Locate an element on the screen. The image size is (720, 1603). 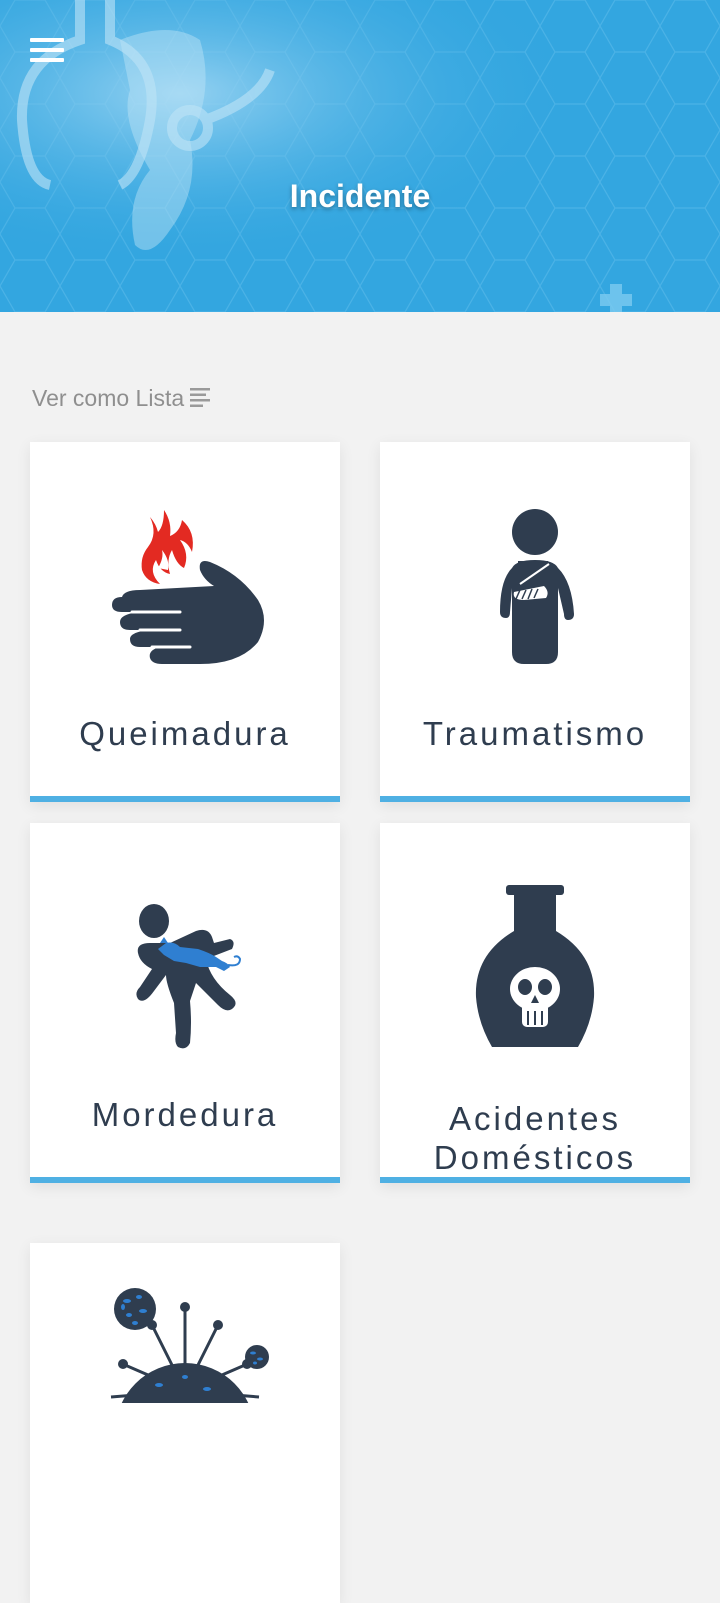
view-as-list-label: Ver como Lista is located at coordinates (108, 397).